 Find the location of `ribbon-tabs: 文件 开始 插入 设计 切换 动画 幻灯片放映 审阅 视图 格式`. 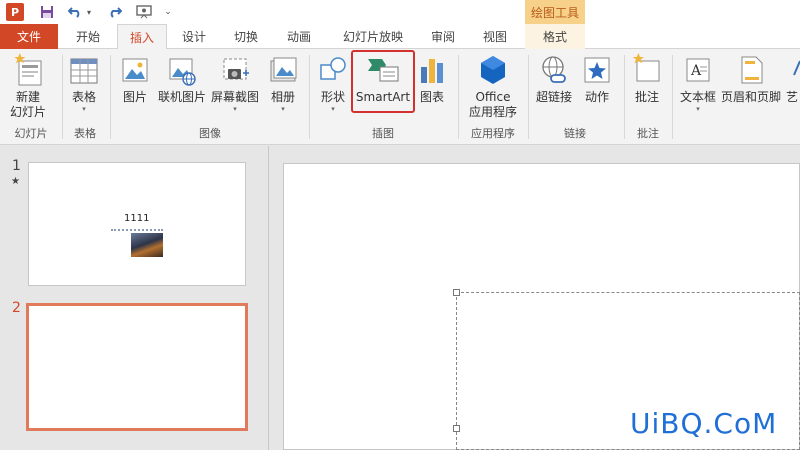

ribbon-tabs: 文件 开始 插入 设计 切换 动画 幻灯片放映 审阅 视图 格式 is located at coordinates (400, 37).